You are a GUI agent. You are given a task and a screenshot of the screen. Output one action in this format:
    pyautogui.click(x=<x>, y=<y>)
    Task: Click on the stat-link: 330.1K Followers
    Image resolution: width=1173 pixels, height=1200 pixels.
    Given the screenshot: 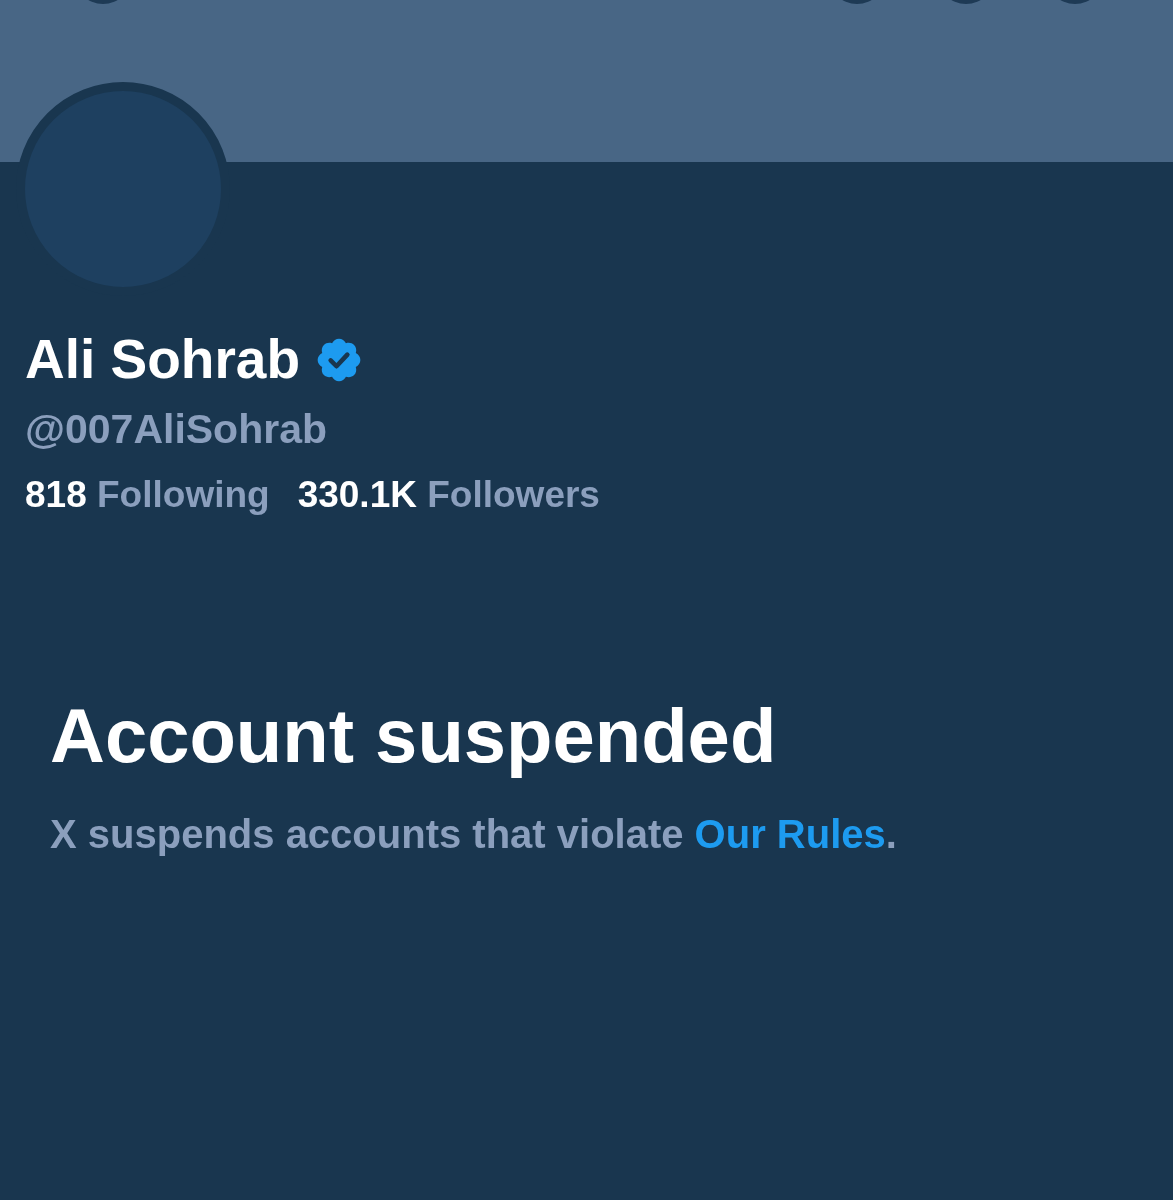 What is the action you would take?
    pyautogui.click(x=448, y=494)
    